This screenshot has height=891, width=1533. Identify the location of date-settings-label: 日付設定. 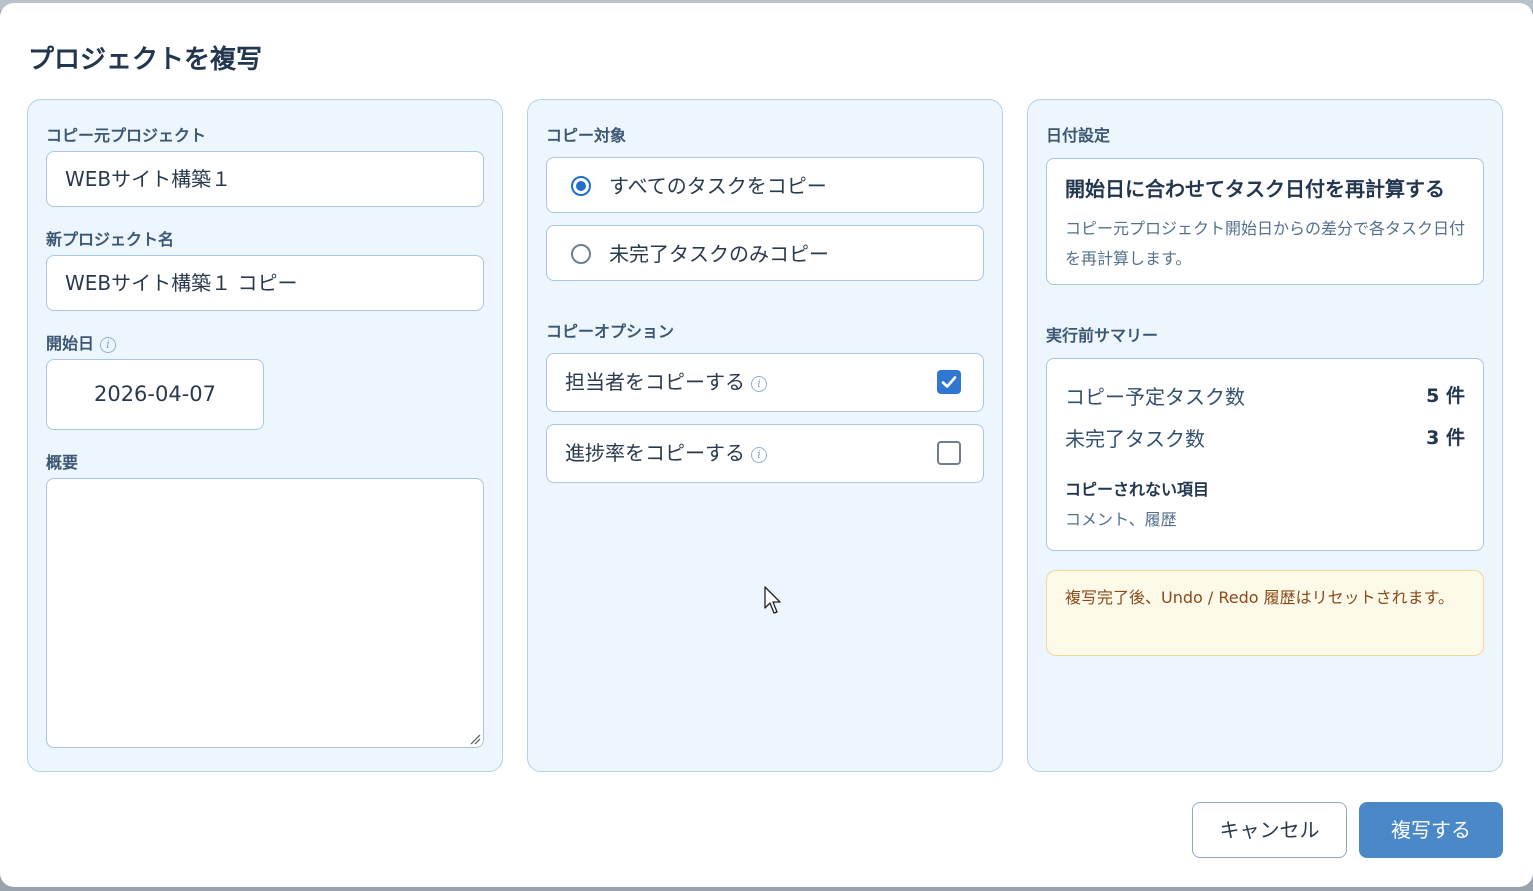
(1078, 135).